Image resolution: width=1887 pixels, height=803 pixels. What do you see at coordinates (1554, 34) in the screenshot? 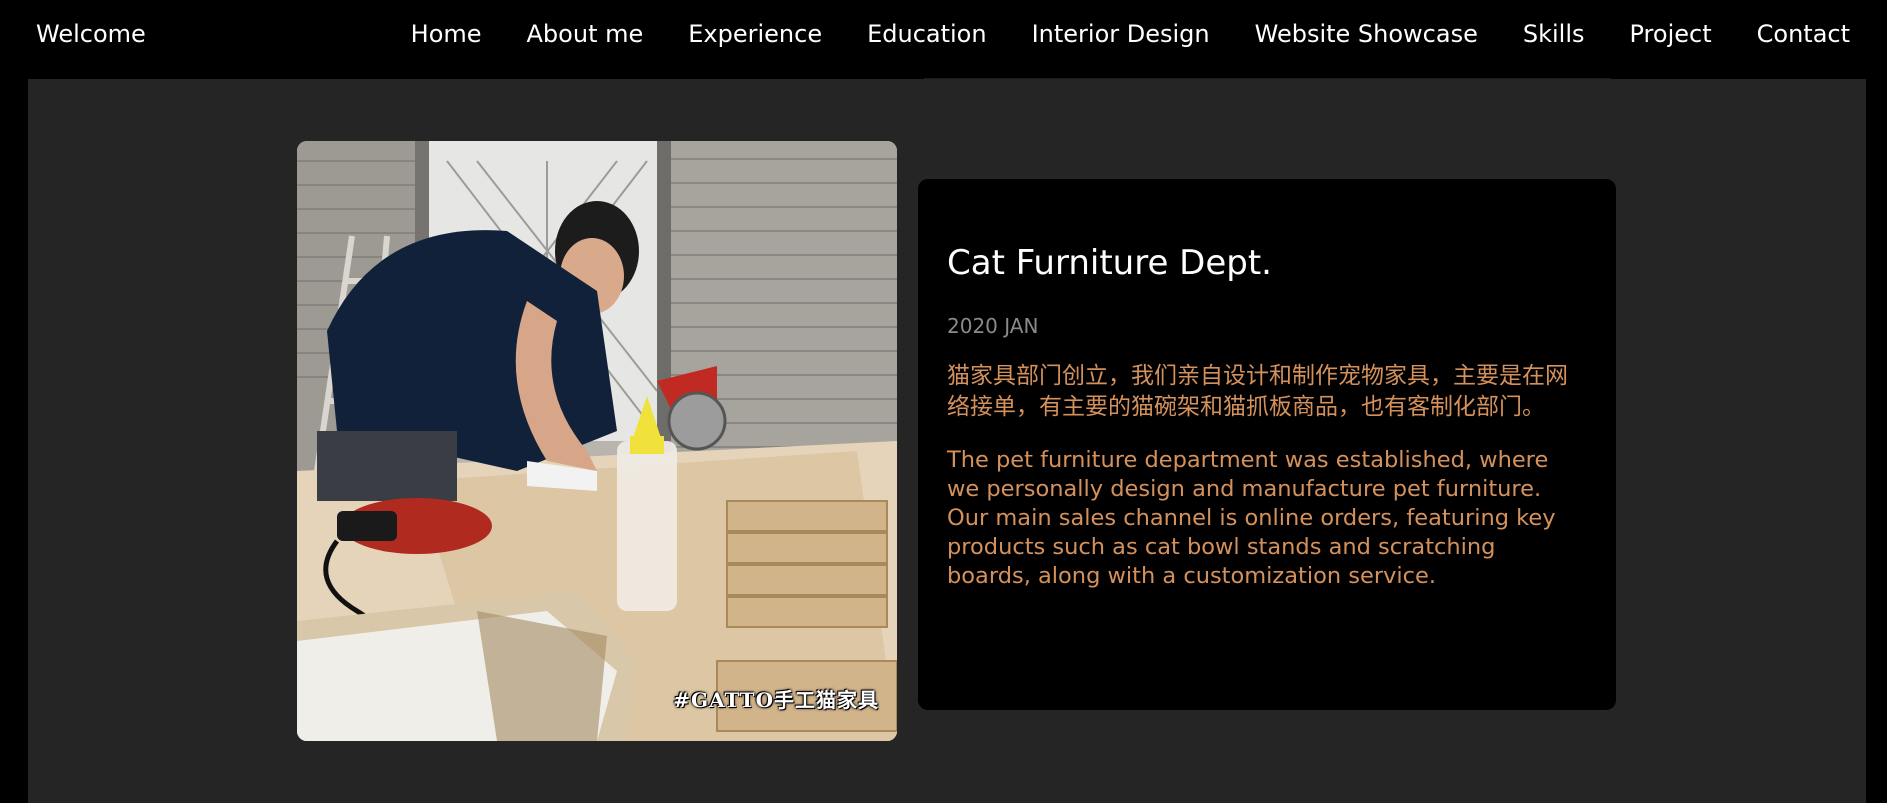
I see `nav-link-skills: Skills` at bounding box center [1554, 34].